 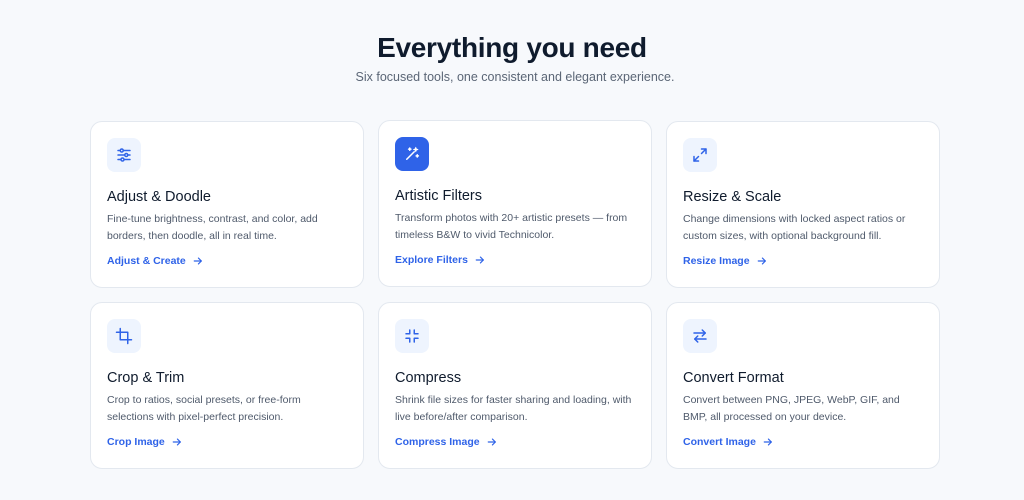 What do you see at coordinates (732, 197) in the screenshot?
I see `tool-title: Resize & Scale` at bounding box center [732, 197].